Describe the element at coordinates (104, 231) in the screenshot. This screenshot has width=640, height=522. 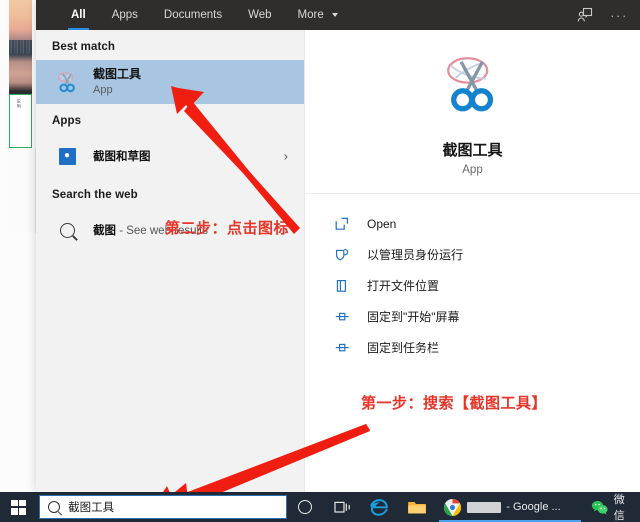
I see `web-result-query: 截图` at that location.